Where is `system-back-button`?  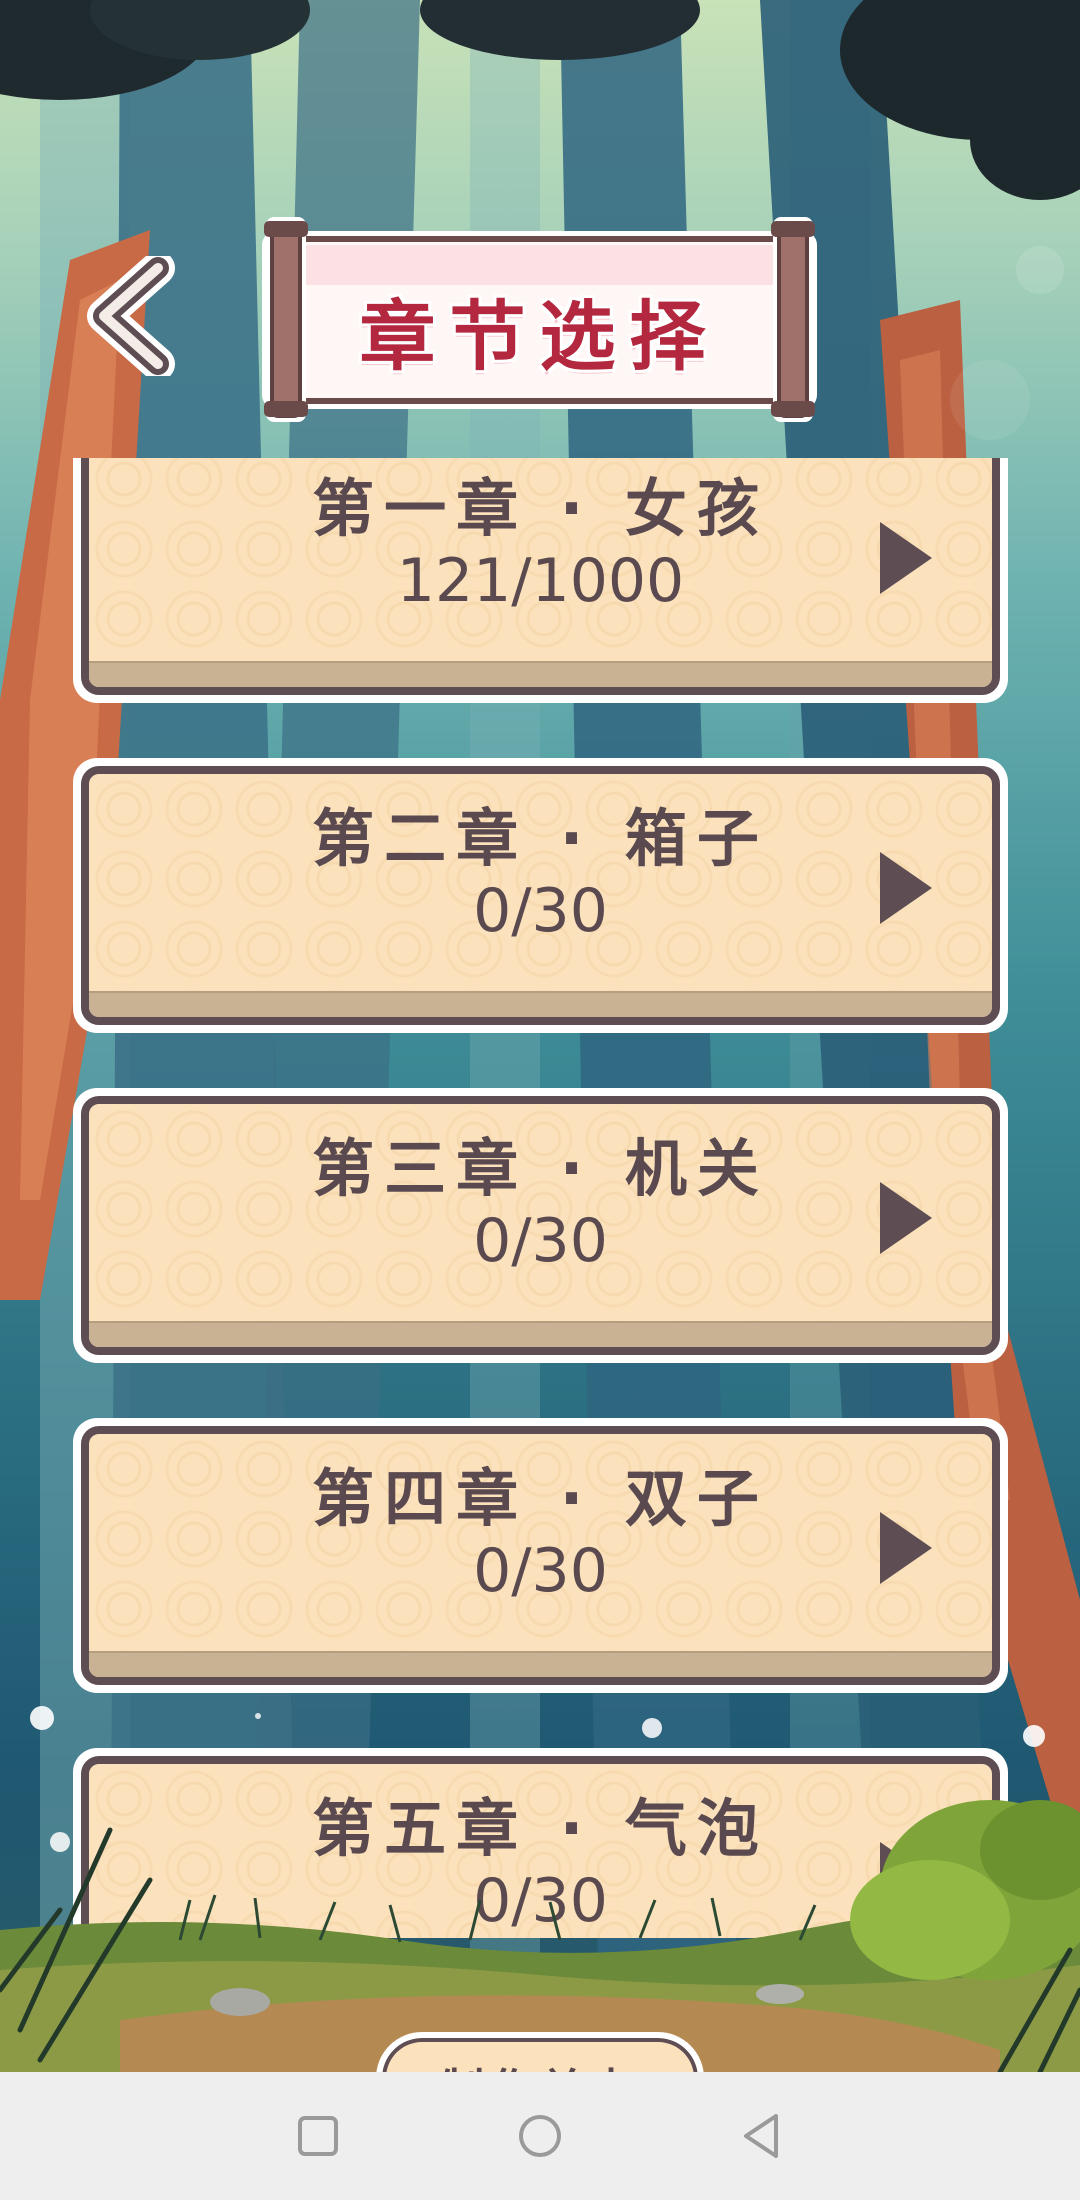 system-back-button is located at coordinates (762, 2136).